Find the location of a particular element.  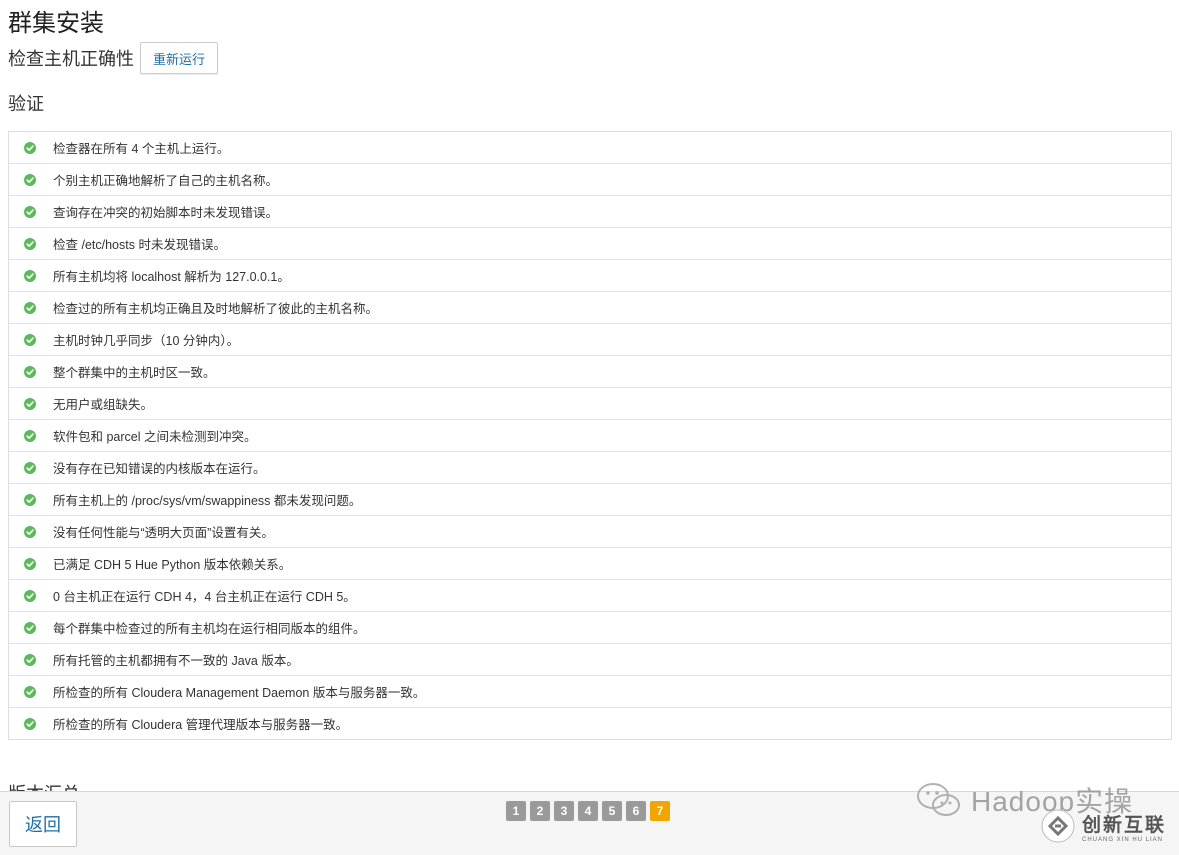

validation-message: 没有任何性能与“透明大页面”设置有关。 is located at coordinates (163, 533).